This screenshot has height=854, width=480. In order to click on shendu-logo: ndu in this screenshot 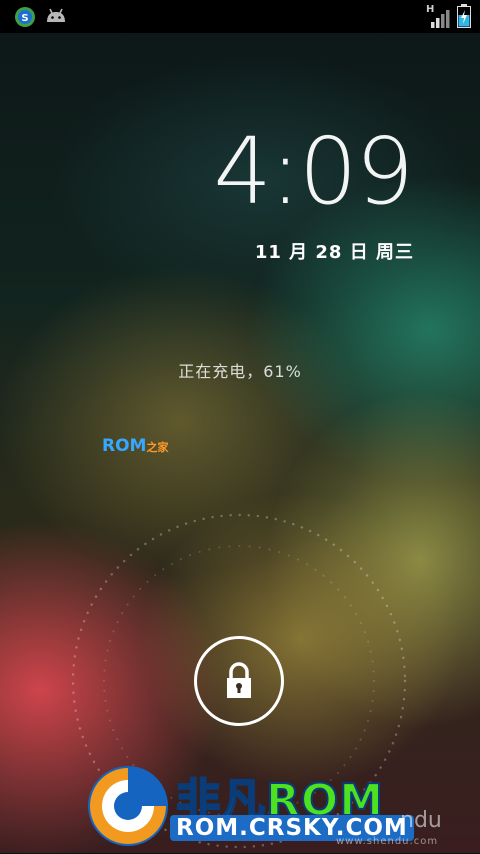, I will do `click(421, 820)`.